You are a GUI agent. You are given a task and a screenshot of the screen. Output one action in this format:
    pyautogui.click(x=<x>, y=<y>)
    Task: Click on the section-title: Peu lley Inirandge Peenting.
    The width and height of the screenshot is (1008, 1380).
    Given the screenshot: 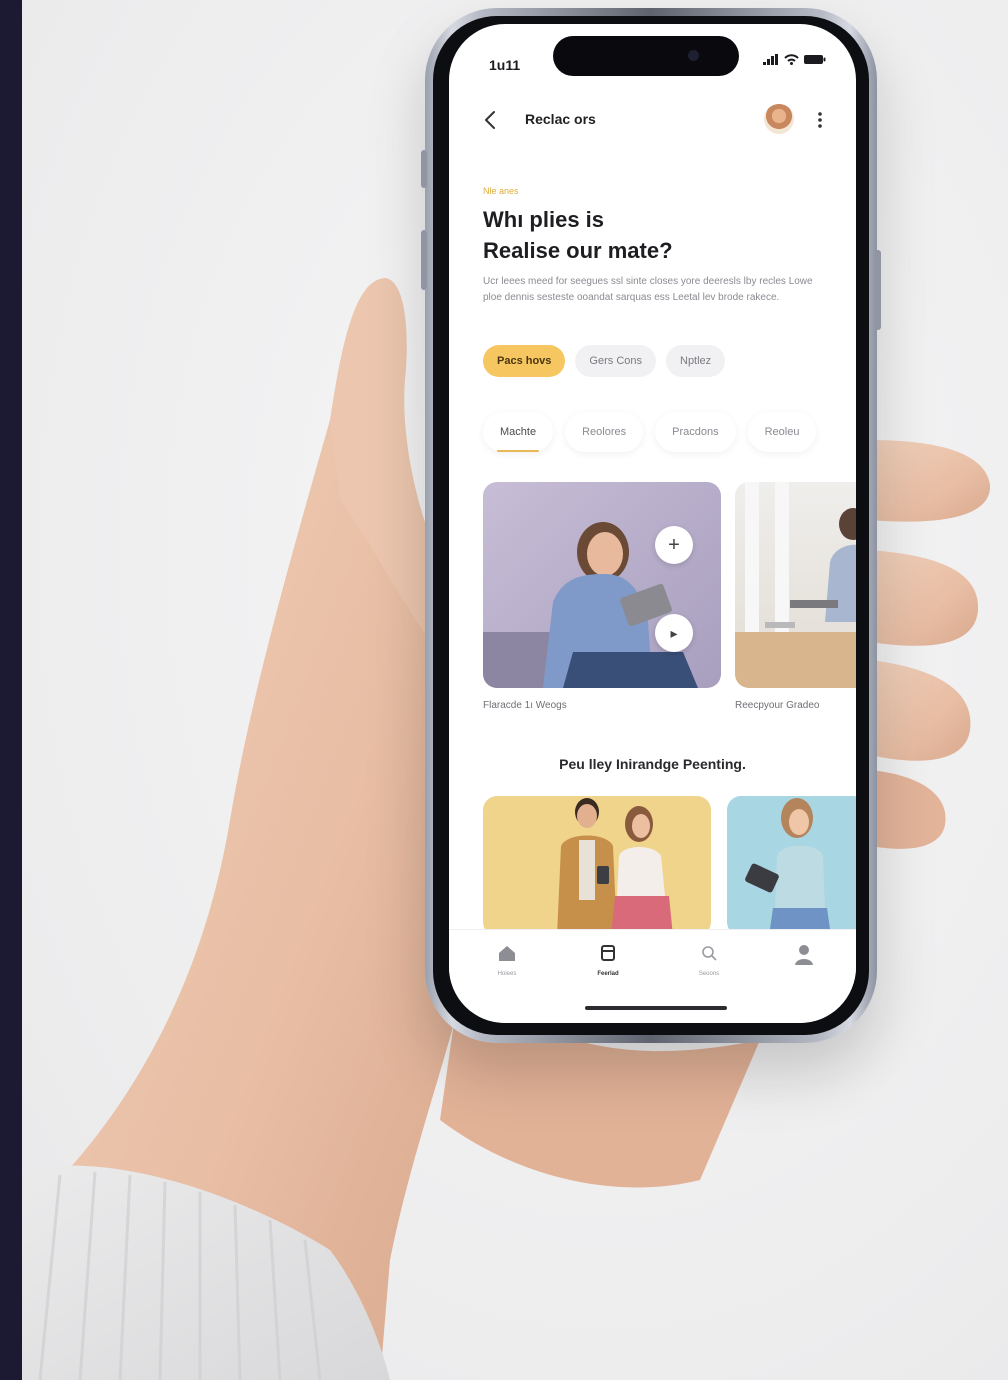 What is the action you would take?
    pyautogui.click(x=652, y=764)
    